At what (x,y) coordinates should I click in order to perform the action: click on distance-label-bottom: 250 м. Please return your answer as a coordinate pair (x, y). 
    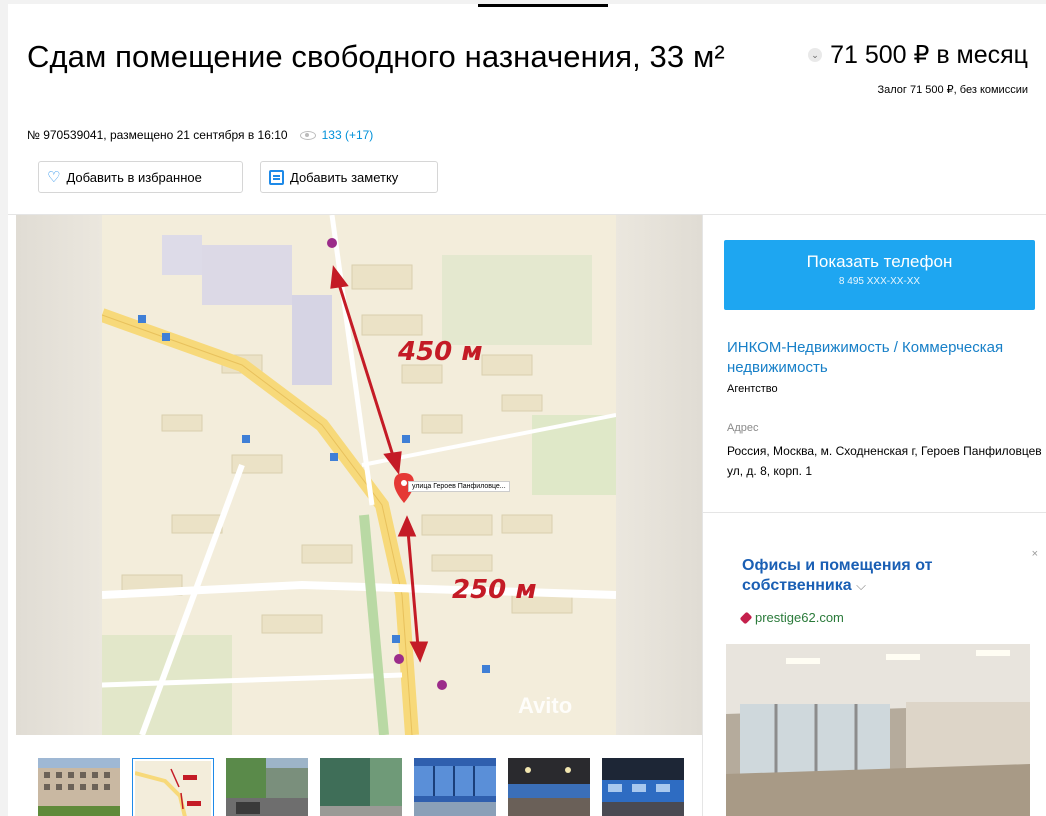
    Looking at the image, I should click on (494, 590).